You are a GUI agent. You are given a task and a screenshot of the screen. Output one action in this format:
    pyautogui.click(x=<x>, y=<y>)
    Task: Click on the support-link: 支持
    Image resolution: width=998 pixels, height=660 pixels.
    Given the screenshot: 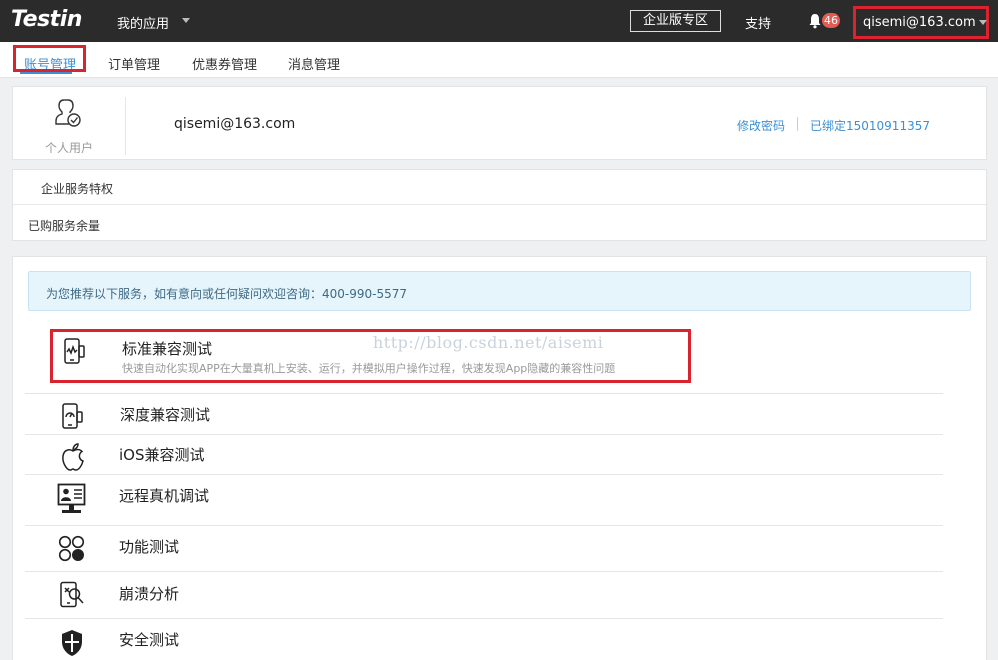 What is the action you would take?
    pyautogui.click(x=758, y=22)
    